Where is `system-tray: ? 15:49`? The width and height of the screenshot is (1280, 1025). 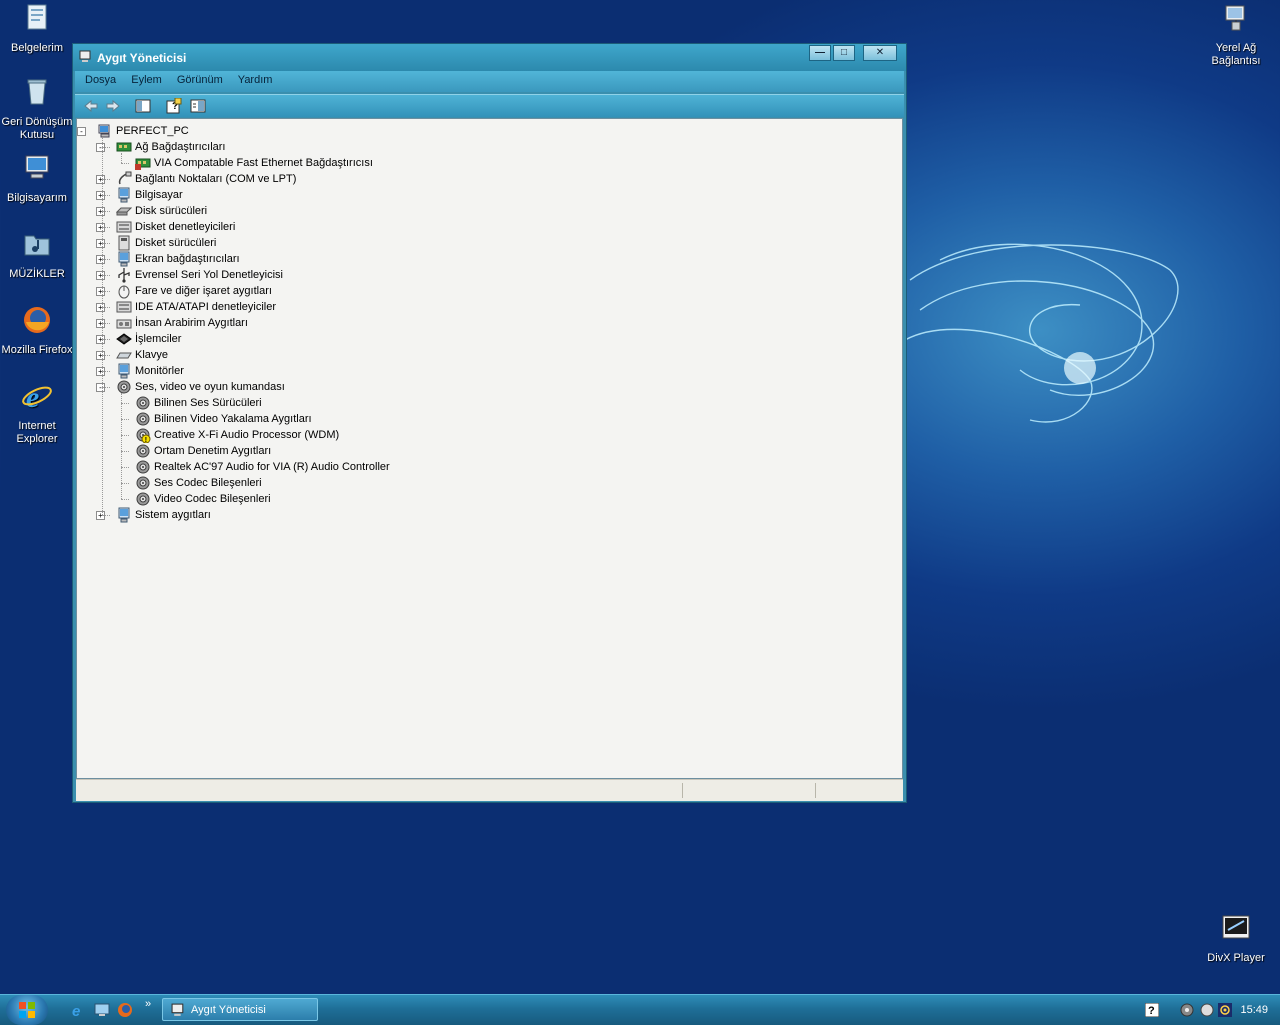 system-tray: ? 15:49 is located at coordinates (1210, 1010).